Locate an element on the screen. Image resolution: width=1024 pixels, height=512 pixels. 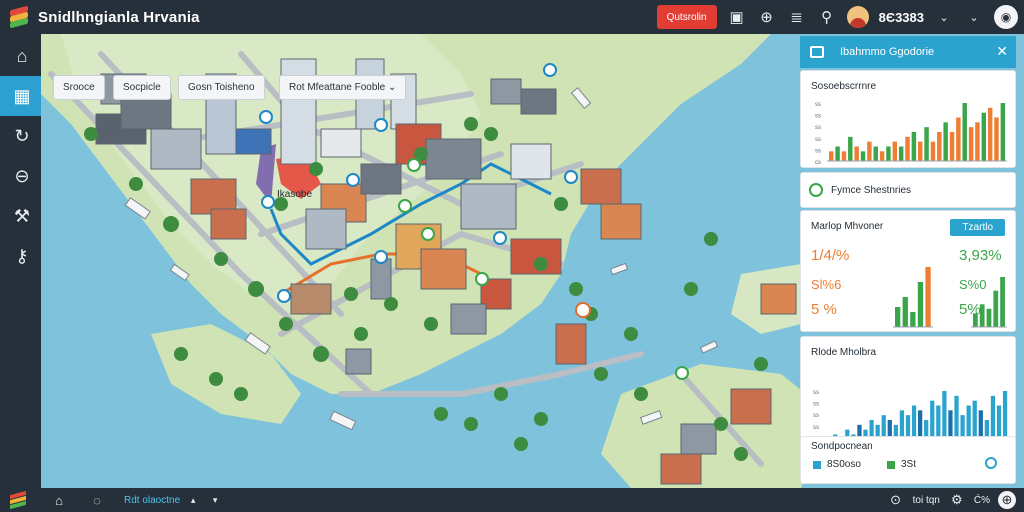
settings-icon: ⚙ is located at coordinates (957, 500).